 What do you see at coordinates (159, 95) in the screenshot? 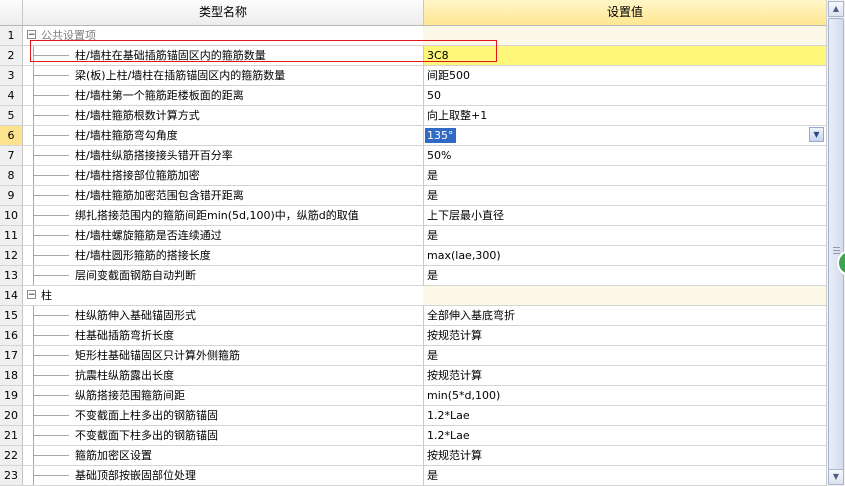
I see `setting-label: 柱/墙柱第一个箍筋距楼板面的距离` at bounding box center [159, 95].